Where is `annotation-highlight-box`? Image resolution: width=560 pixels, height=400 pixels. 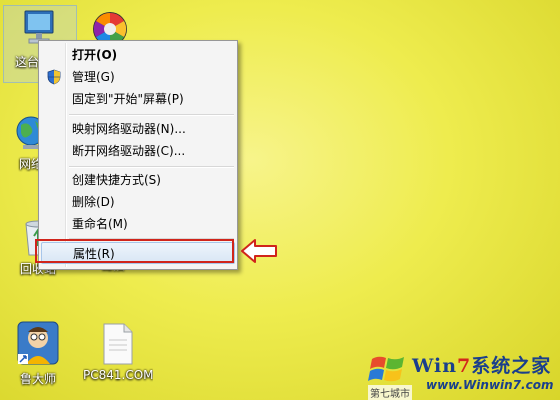
annotation-highlight-box is located at coordinates (134, 251).